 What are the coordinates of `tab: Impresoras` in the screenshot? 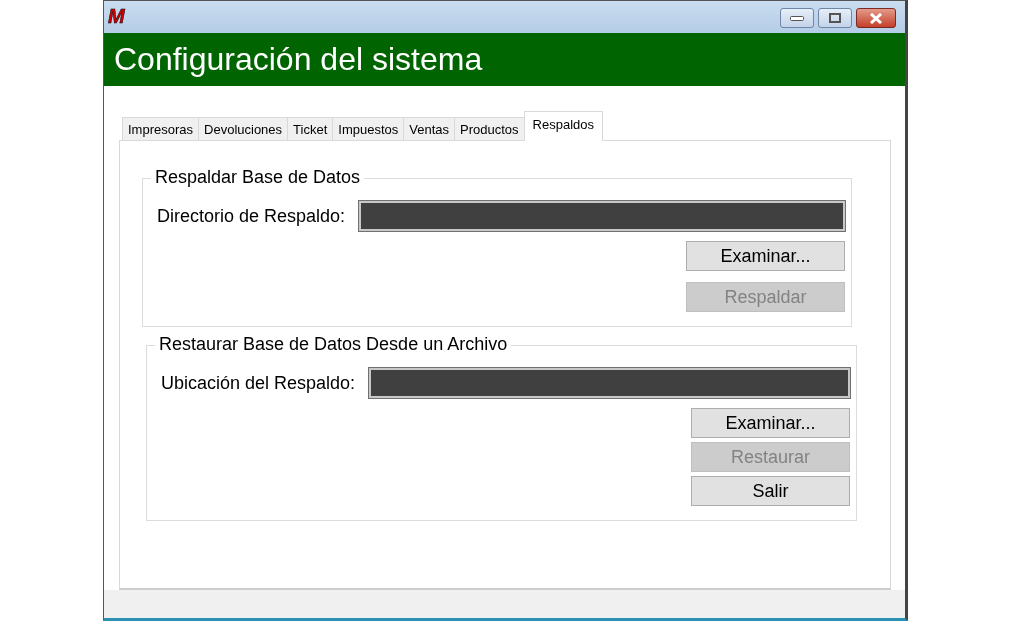 It's located at (161, 128).